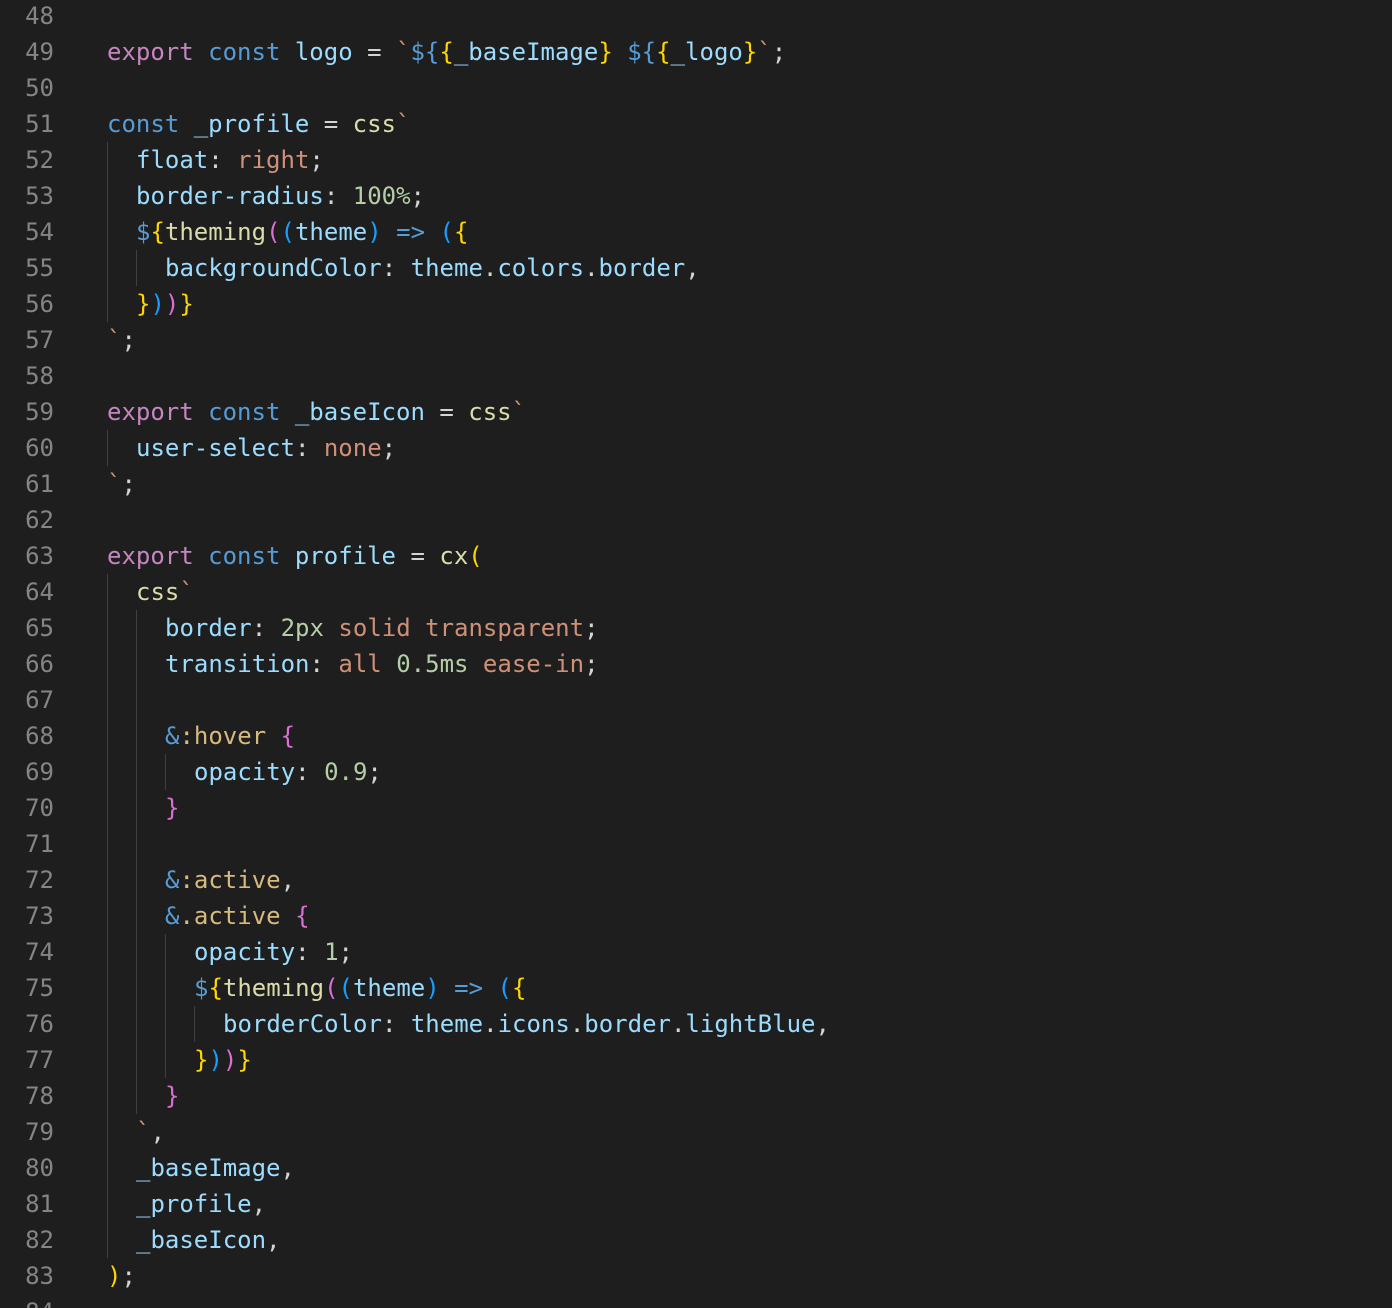  Describe the element at coordinates (706, 52) in the screenshot. I see `token: _logo` at that location.